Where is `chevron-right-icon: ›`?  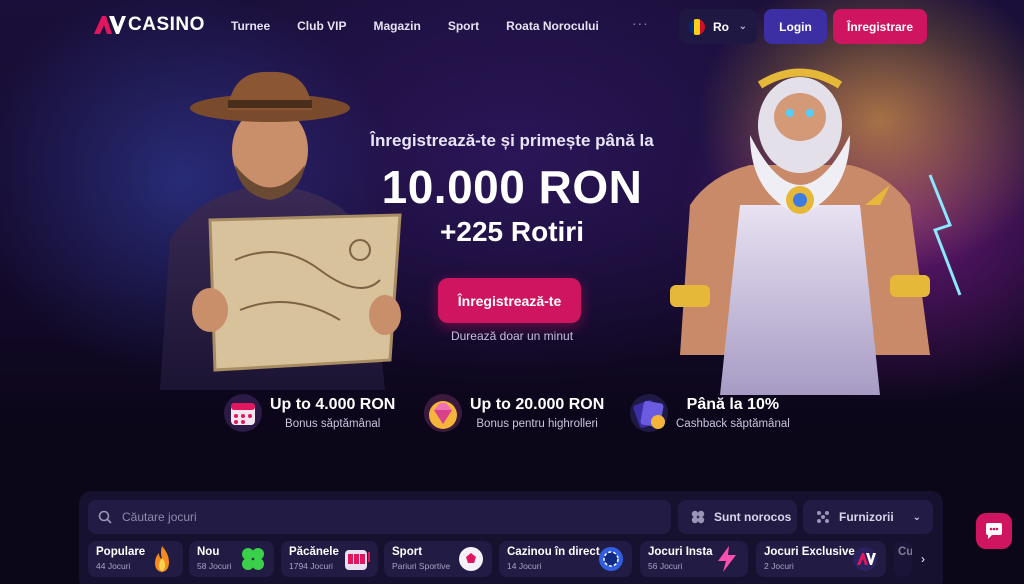 chevron-right-icon: › is located at coordinates (923, 559).